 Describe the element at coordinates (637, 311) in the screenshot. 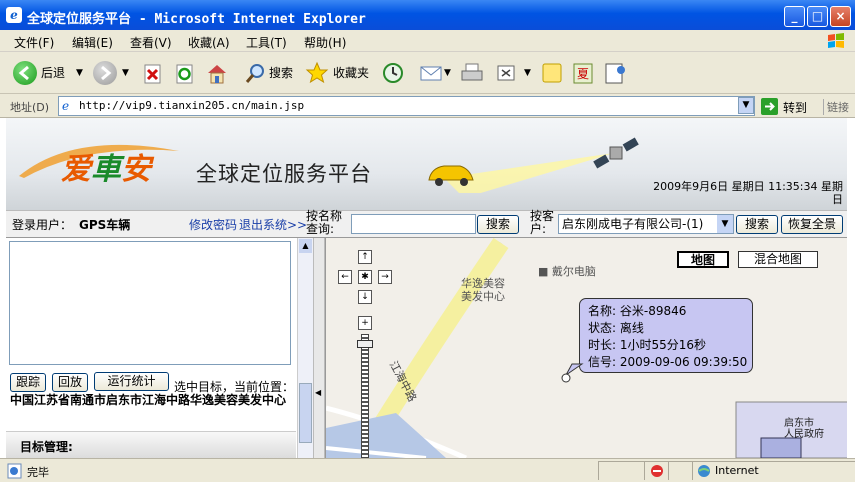

I see `popup-name: 名称: 谷米-89846` at that location.